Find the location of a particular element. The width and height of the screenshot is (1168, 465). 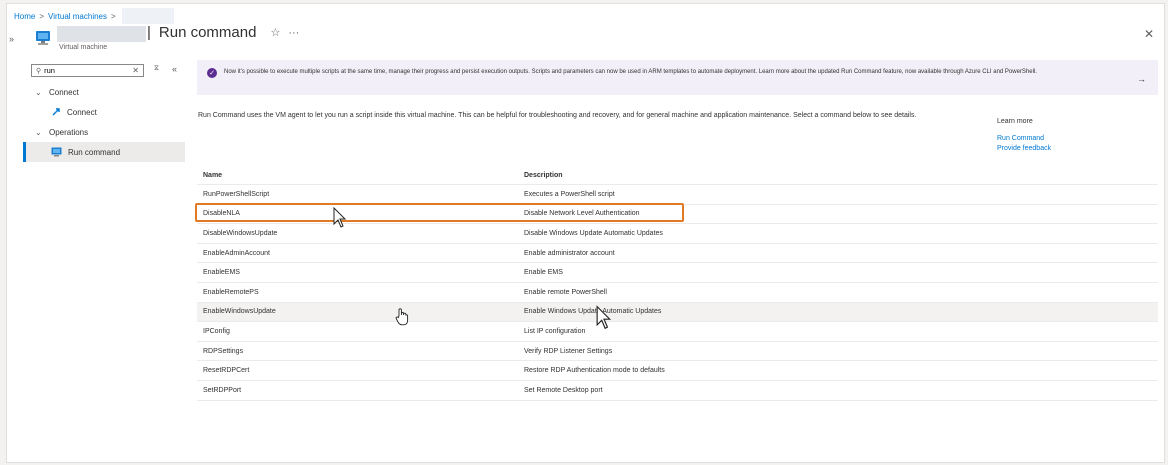

row-description: Enable remote PowerShell is located at coordinates (565, 292).